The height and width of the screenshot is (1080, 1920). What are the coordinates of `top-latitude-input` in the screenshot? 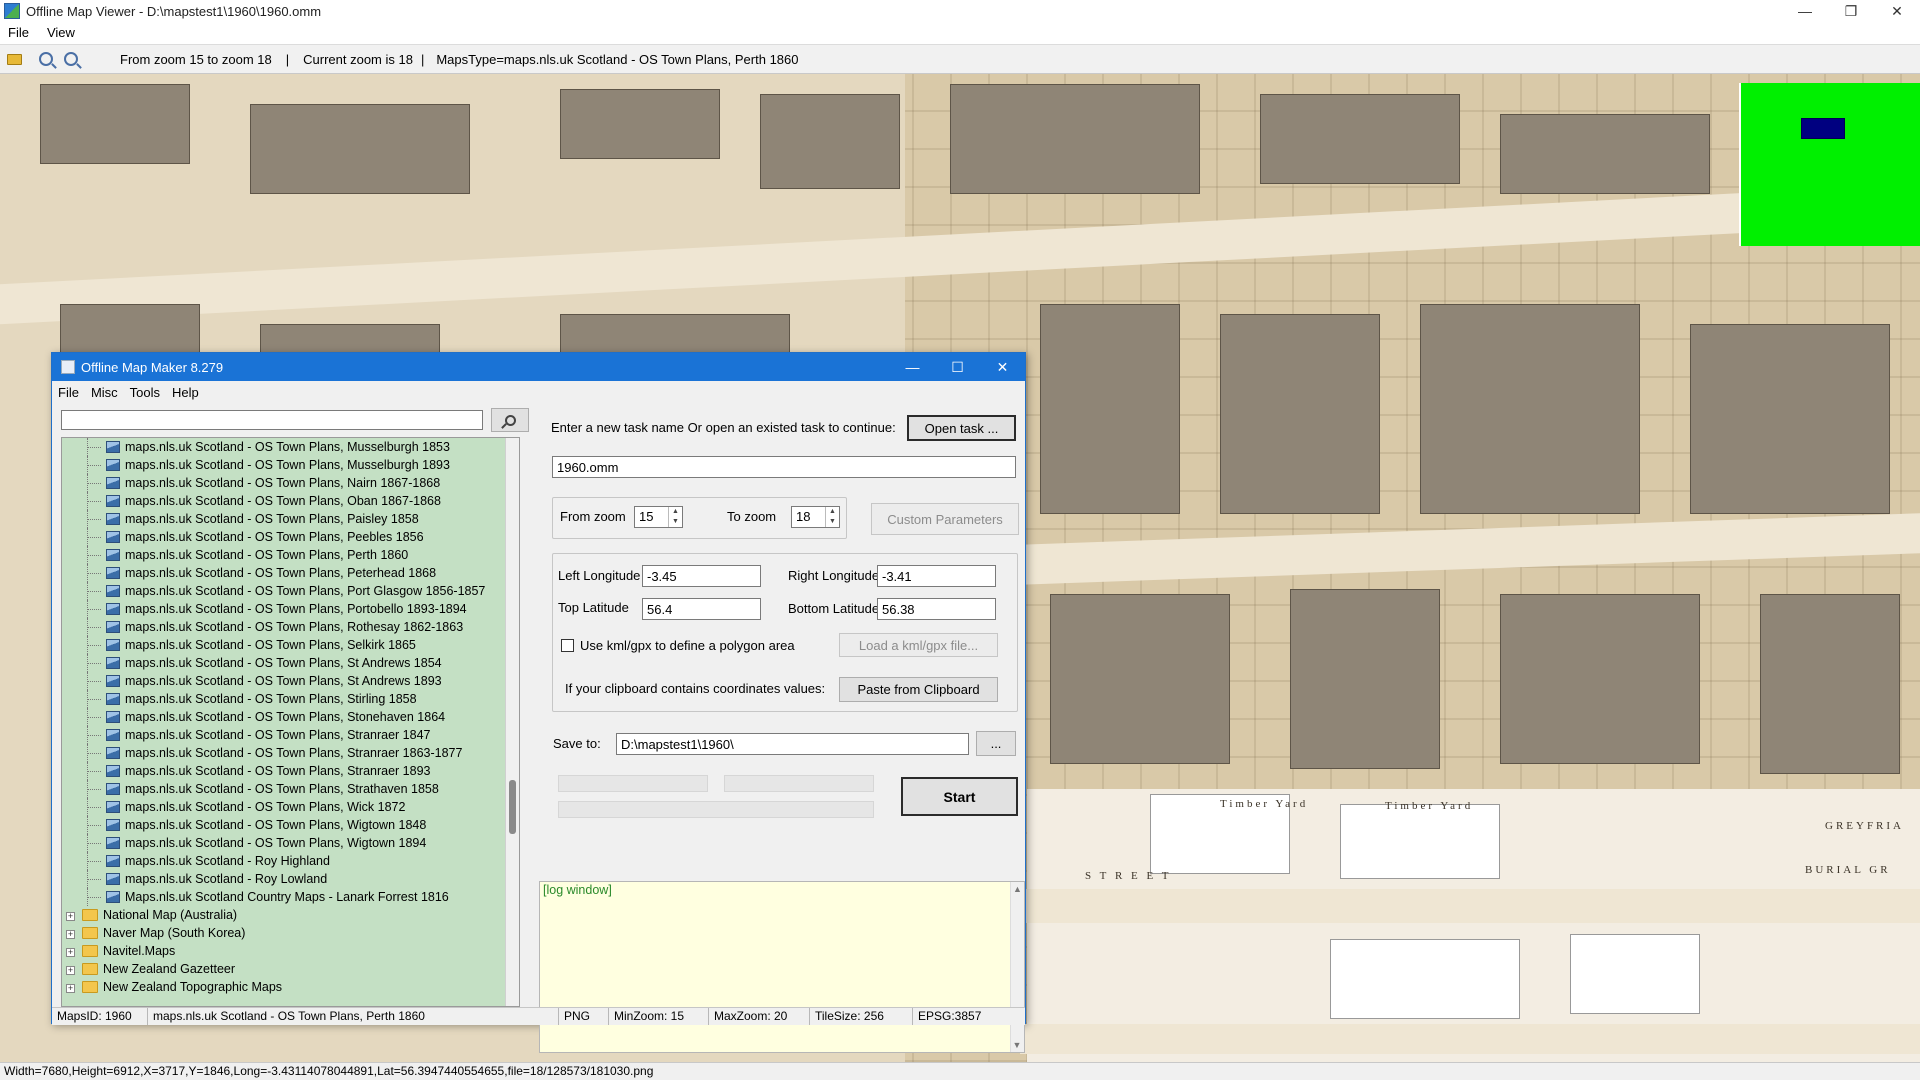 It's located at (701, 609).